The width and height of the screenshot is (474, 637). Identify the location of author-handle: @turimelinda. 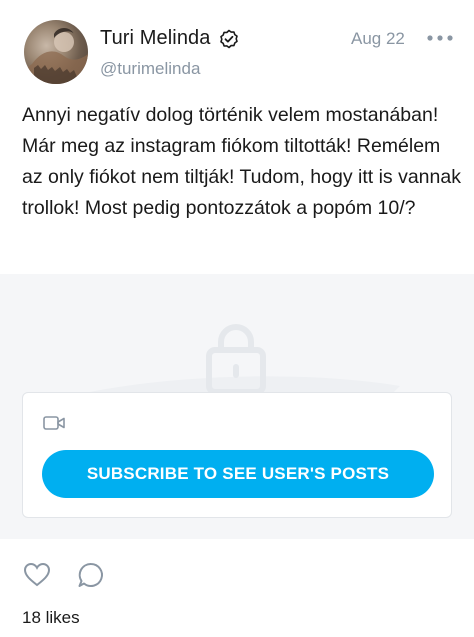
(150, 69).